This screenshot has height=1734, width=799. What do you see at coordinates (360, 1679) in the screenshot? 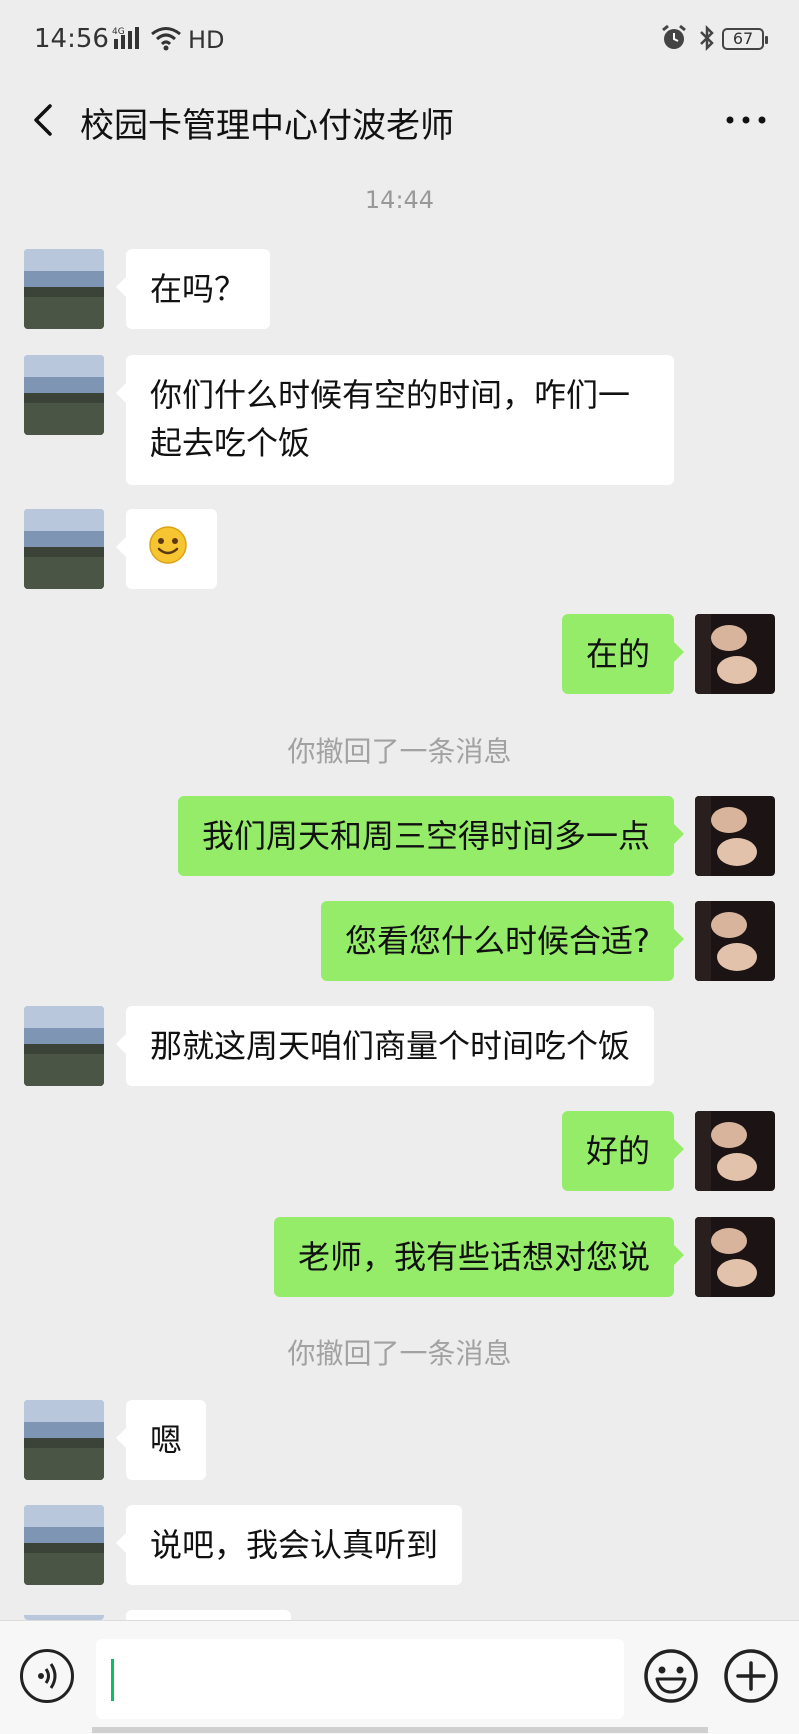
I see `message-input` at bounding box center [360, 1679].